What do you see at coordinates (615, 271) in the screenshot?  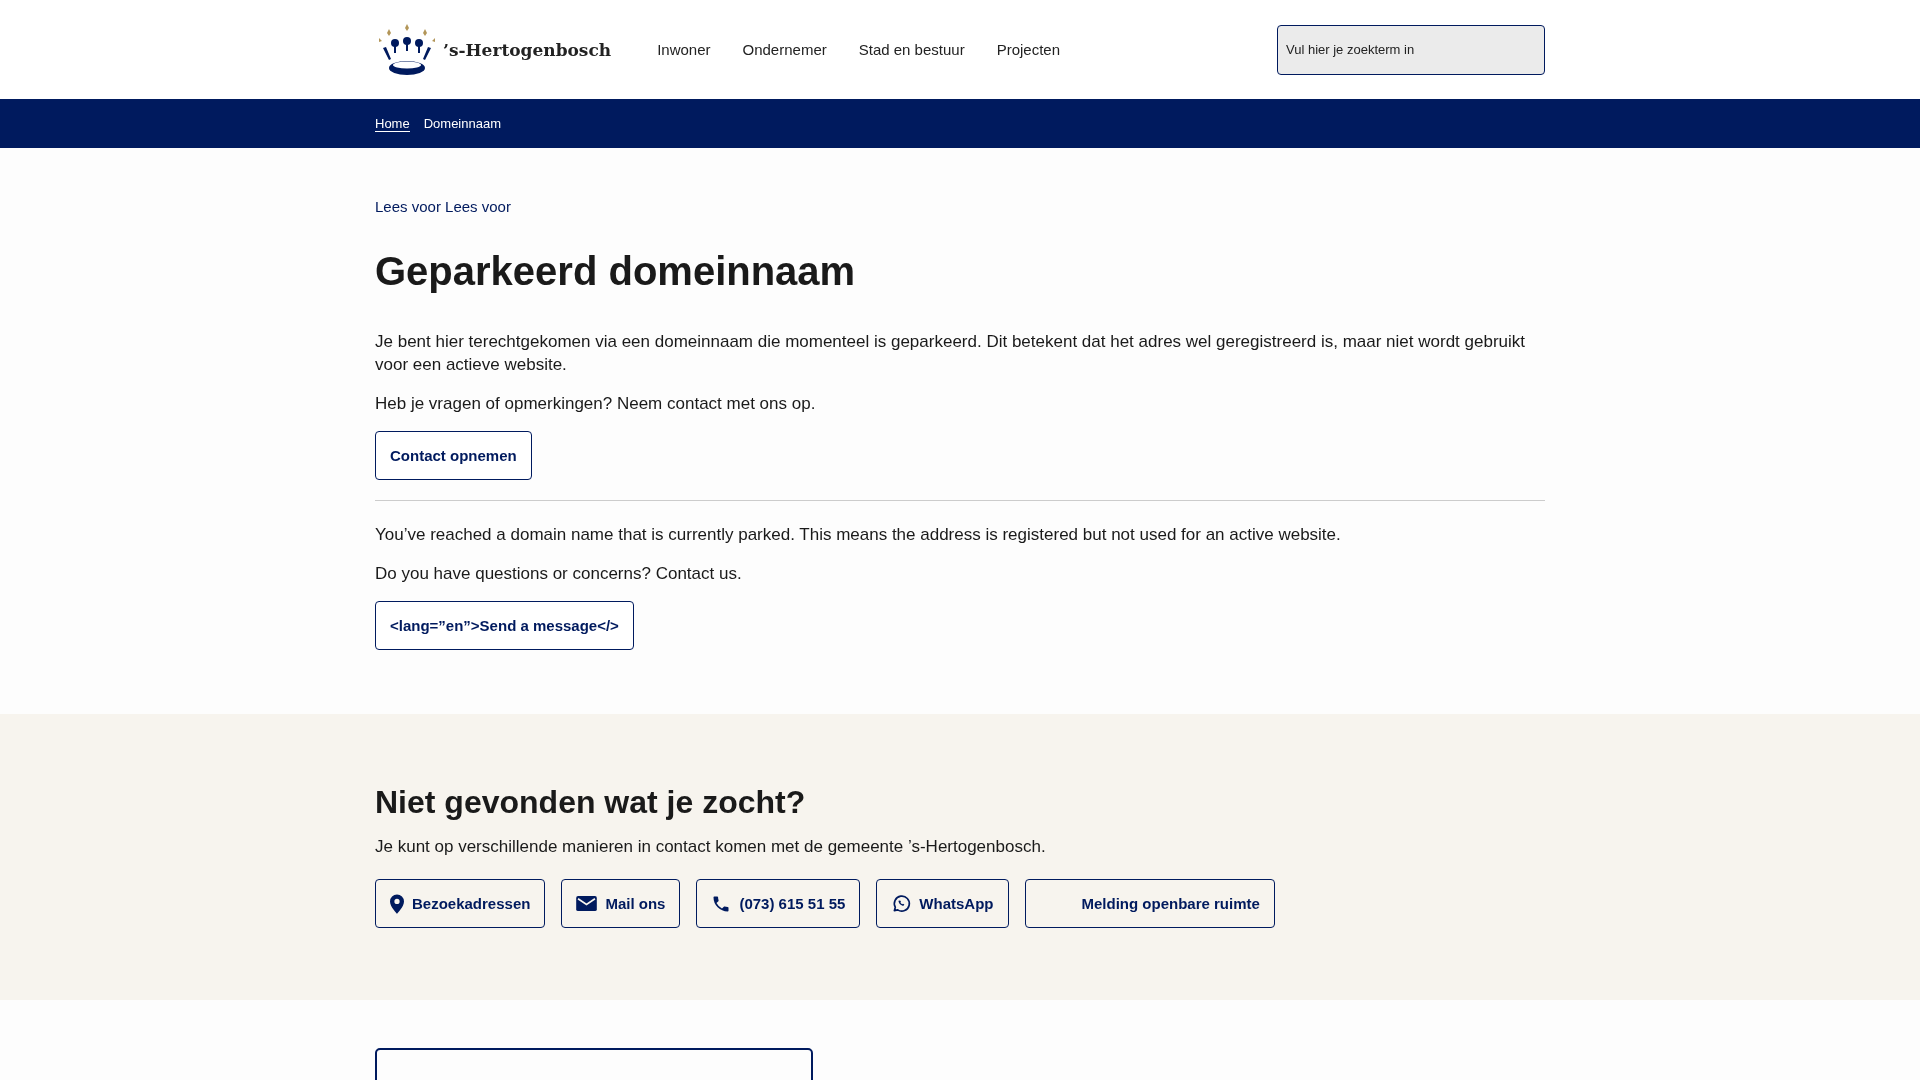 I see `page-title: Geparkeerd domeinnaam` at bounding box center [615, 271].